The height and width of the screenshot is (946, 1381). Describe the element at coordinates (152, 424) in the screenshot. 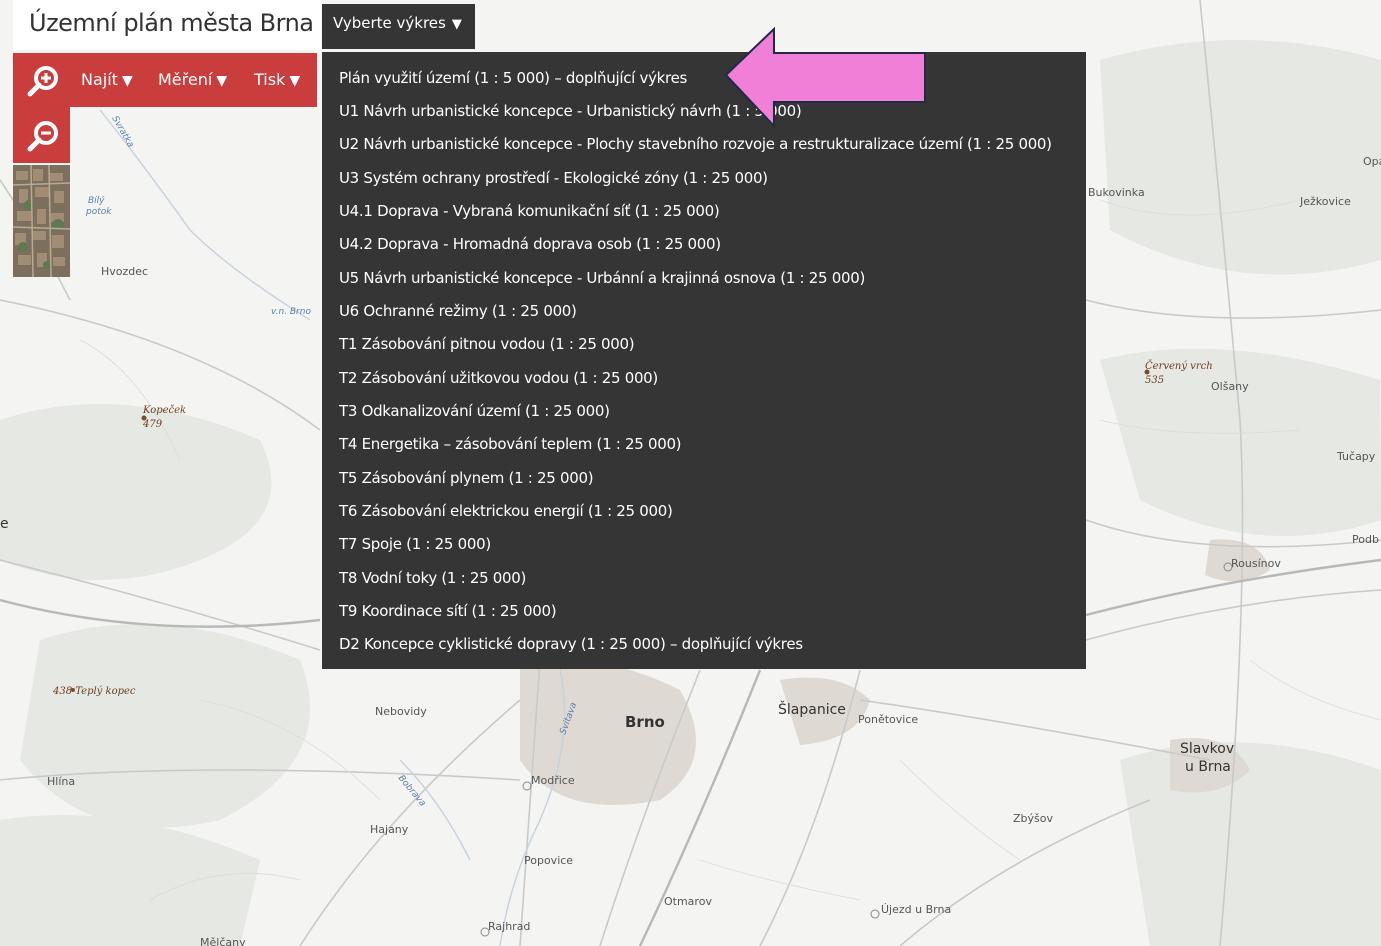

I see `map-label-kopecek-alt: 479` at that location.